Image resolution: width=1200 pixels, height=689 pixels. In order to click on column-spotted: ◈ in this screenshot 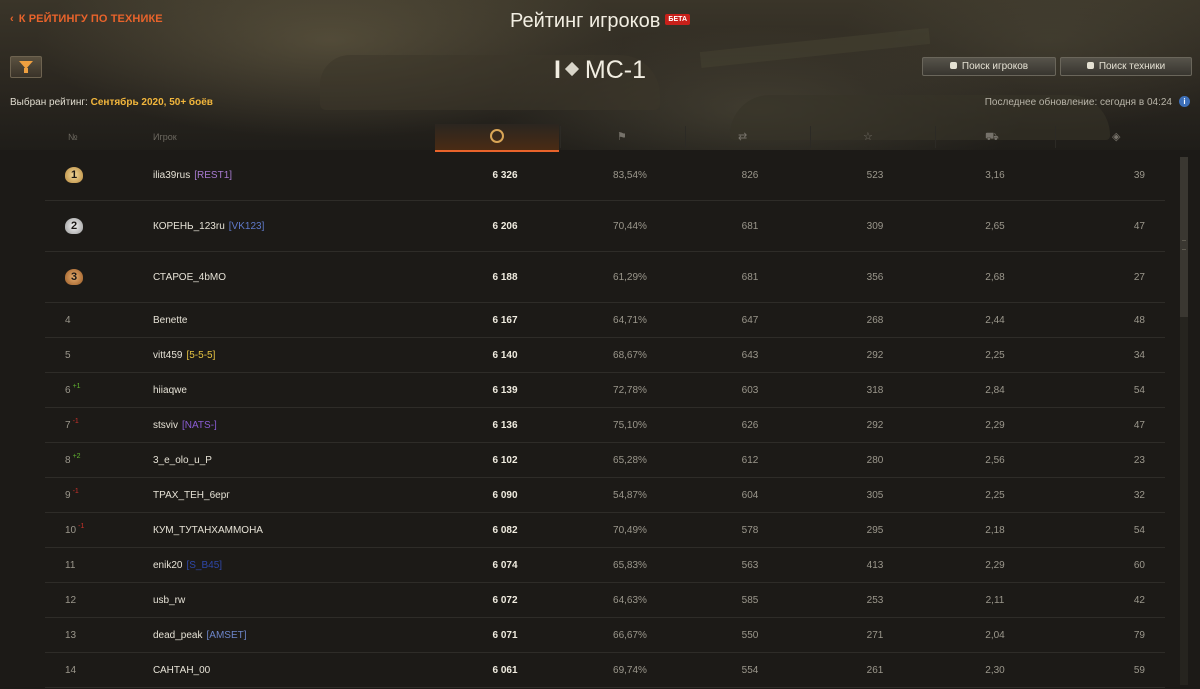, I will do `click(1116, 137)`.